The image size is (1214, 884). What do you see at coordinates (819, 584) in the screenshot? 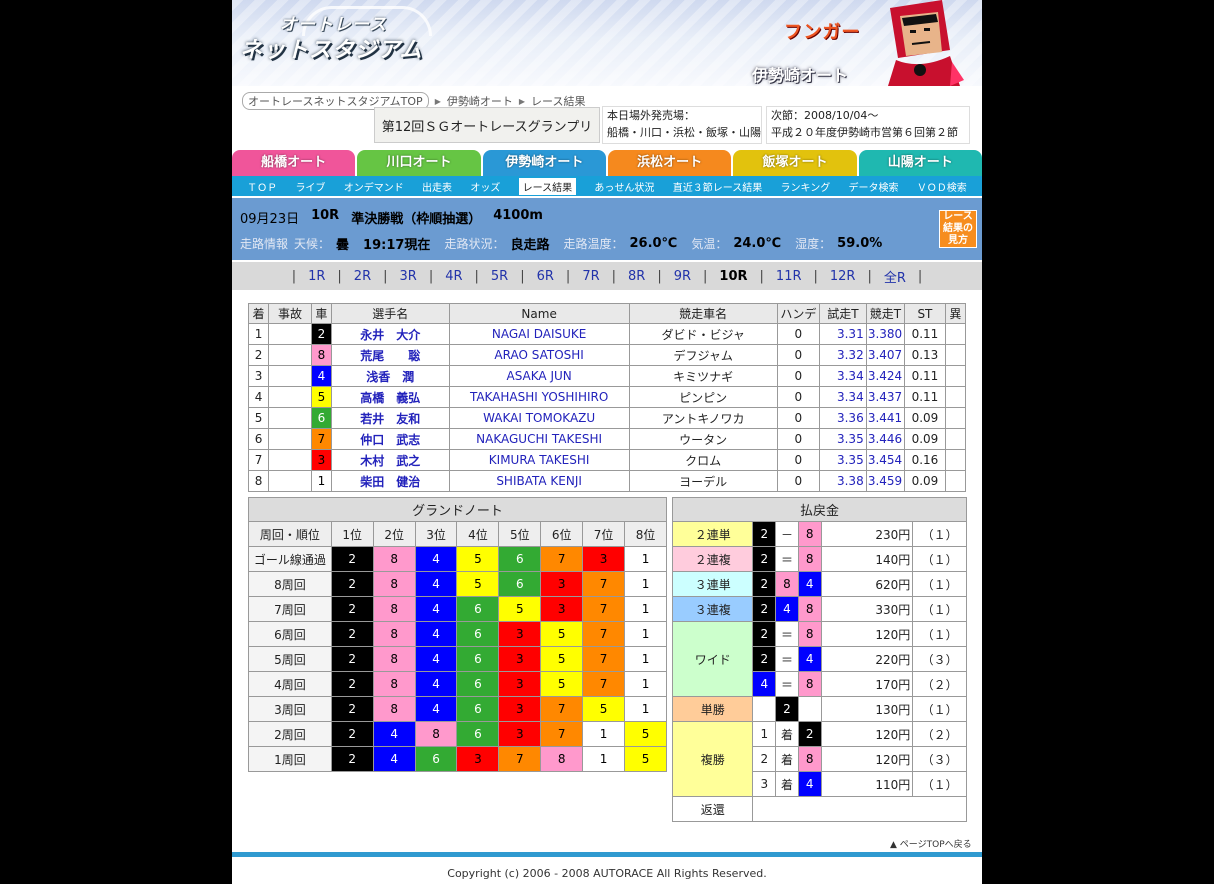
I see `table-row: ３連単 2 8 4 620円 （１）` at bounding box center [819, 584].